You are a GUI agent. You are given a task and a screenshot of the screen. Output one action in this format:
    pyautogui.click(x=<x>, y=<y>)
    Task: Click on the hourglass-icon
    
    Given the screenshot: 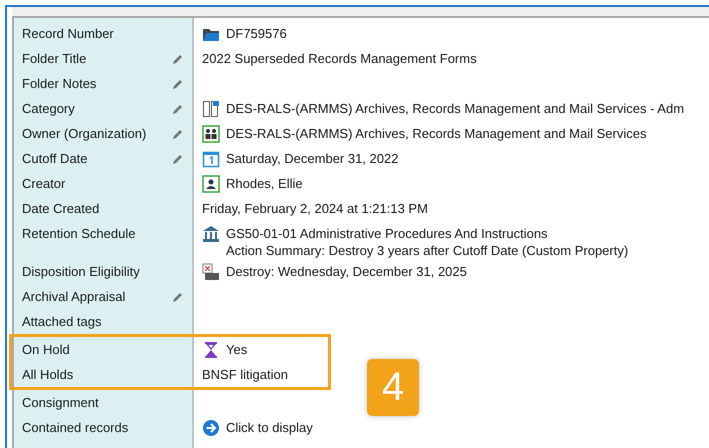 What is the action you would take?
    pyautogui.click(x=211, y=350)
    